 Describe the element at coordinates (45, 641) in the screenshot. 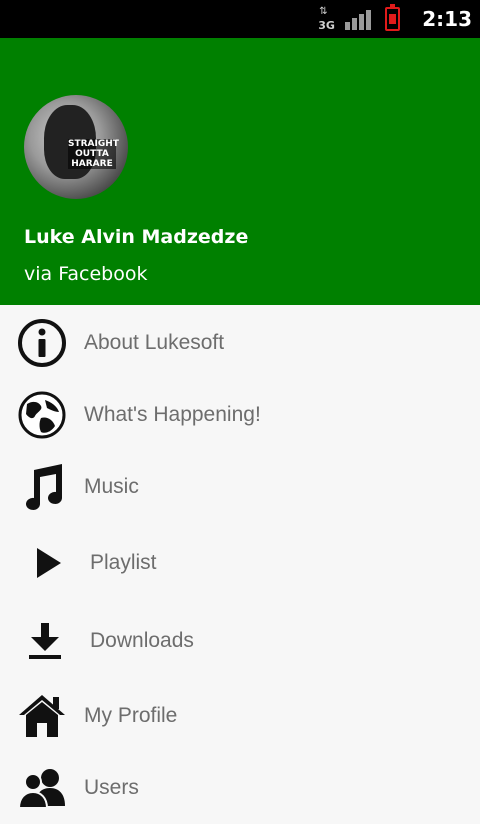

I see `download-icon` at that location.